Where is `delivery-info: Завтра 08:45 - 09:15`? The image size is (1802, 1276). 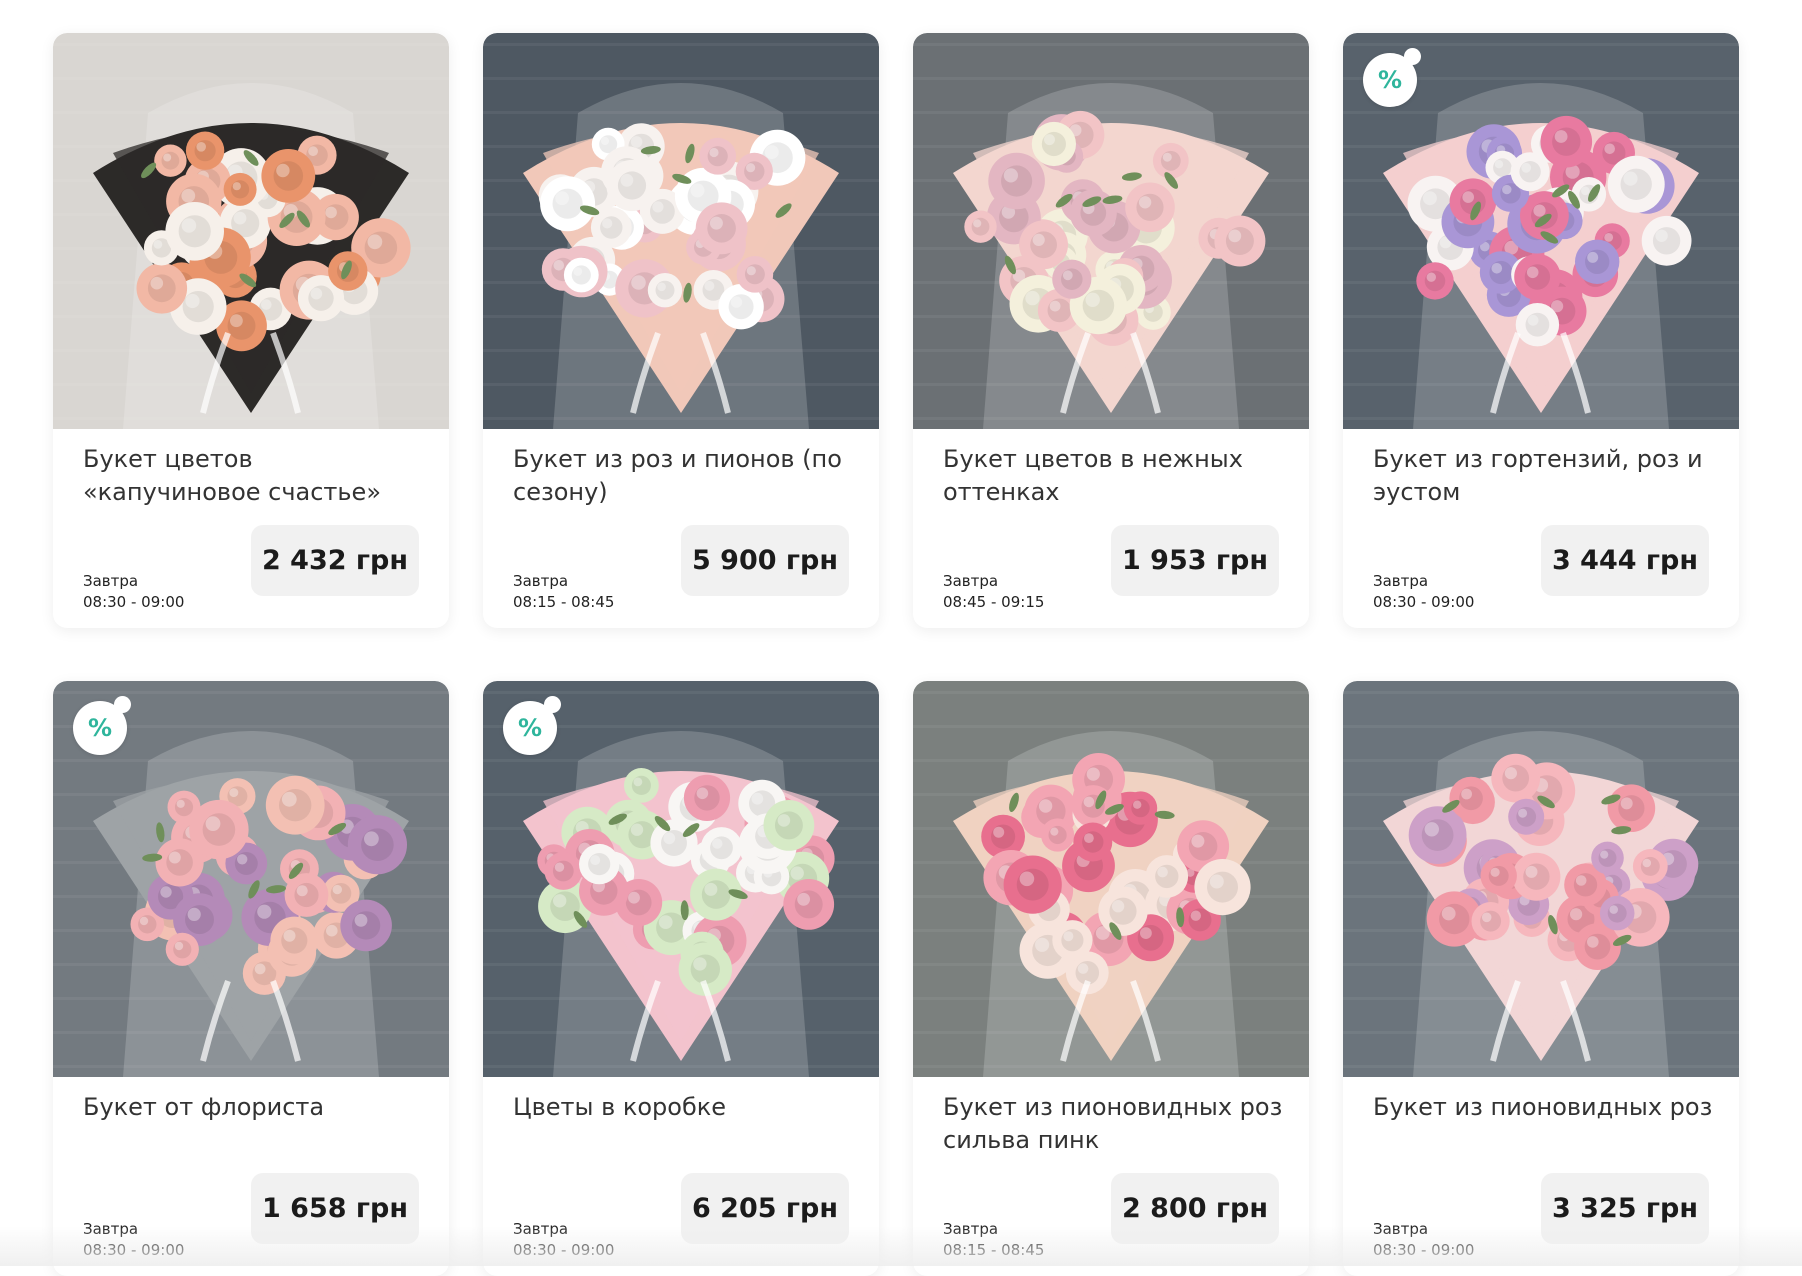
delivery-info: Завтра 08:45 - 09:15 is located at coordinates (993, 592).